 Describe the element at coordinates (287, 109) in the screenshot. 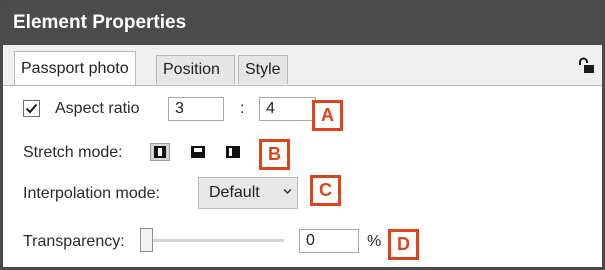

I see `aspect-height-input: 4` at that location.